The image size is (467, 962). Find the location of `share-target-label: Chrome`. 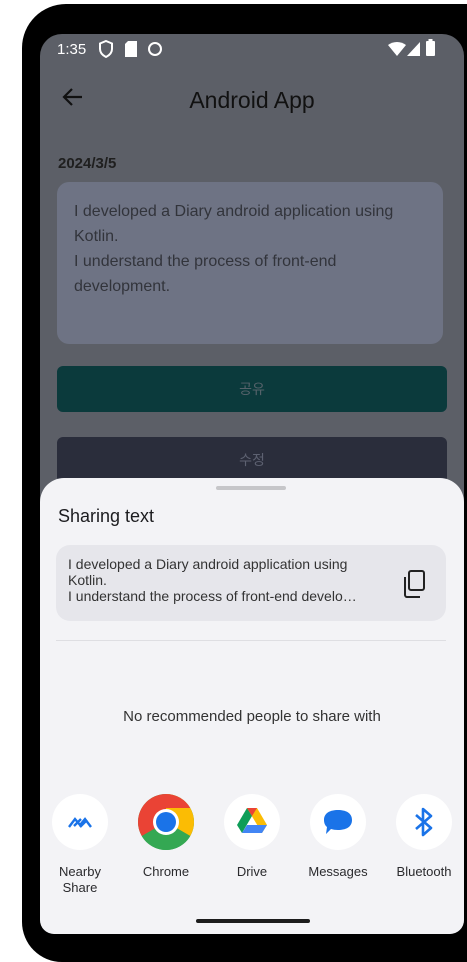

share-target-label: Chrome is located at coordinates (166, 871).